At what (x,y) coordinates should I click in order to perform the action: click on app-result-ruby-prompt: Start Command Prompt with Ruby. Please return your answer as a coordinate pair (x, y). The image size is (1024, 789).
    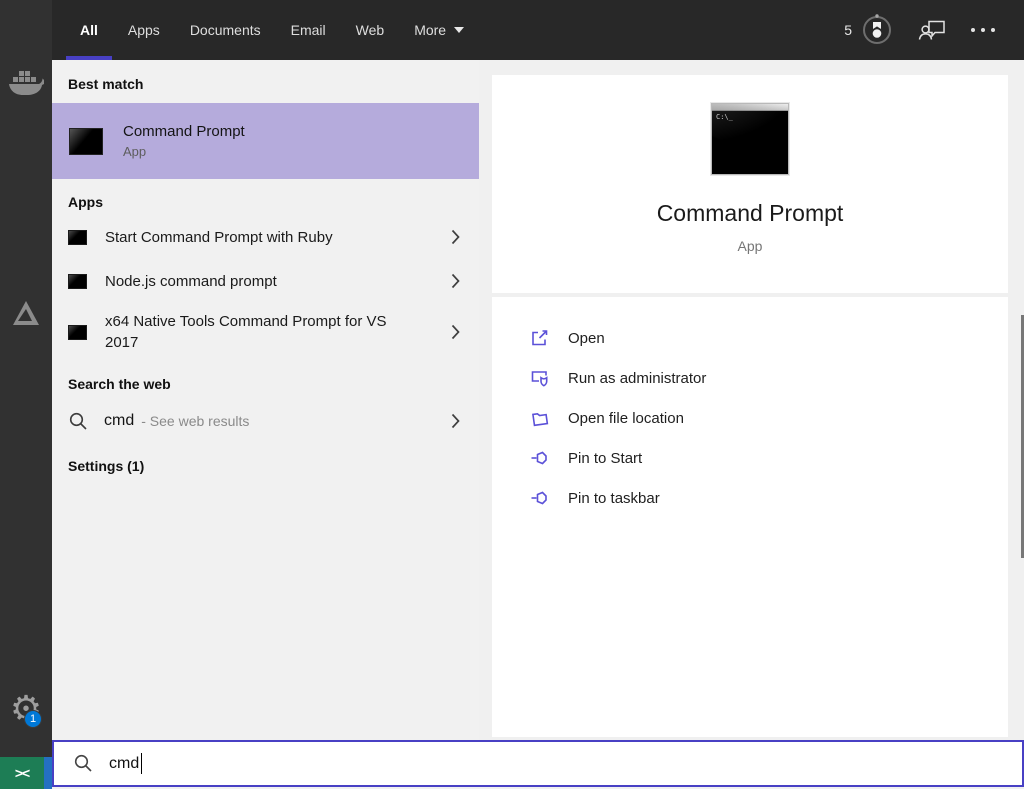
    Looking at the image, I should click on (265, 237).